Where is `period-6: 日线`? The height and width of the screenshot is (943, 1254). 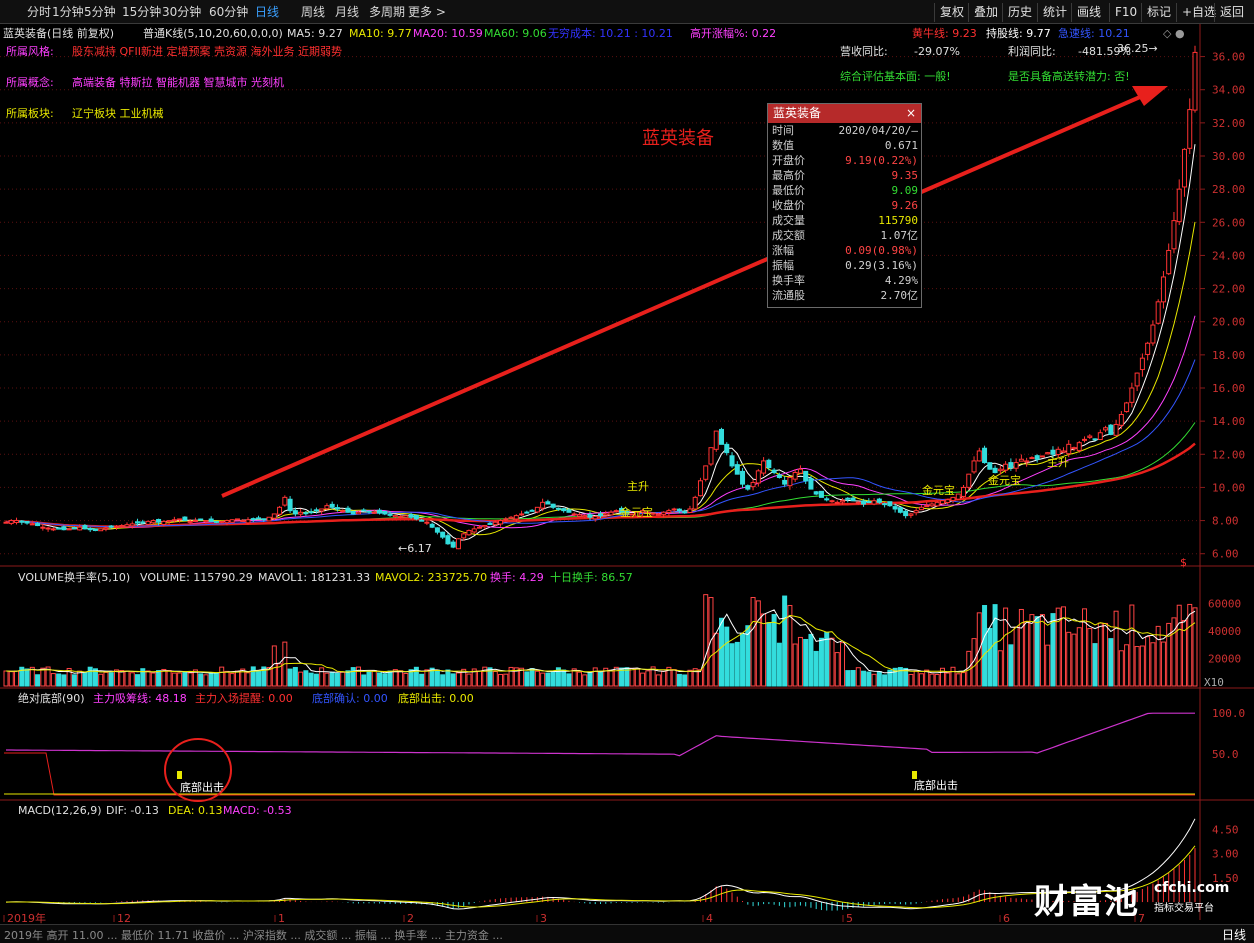
period-6: 日线 is located at coordinates (267, 12).